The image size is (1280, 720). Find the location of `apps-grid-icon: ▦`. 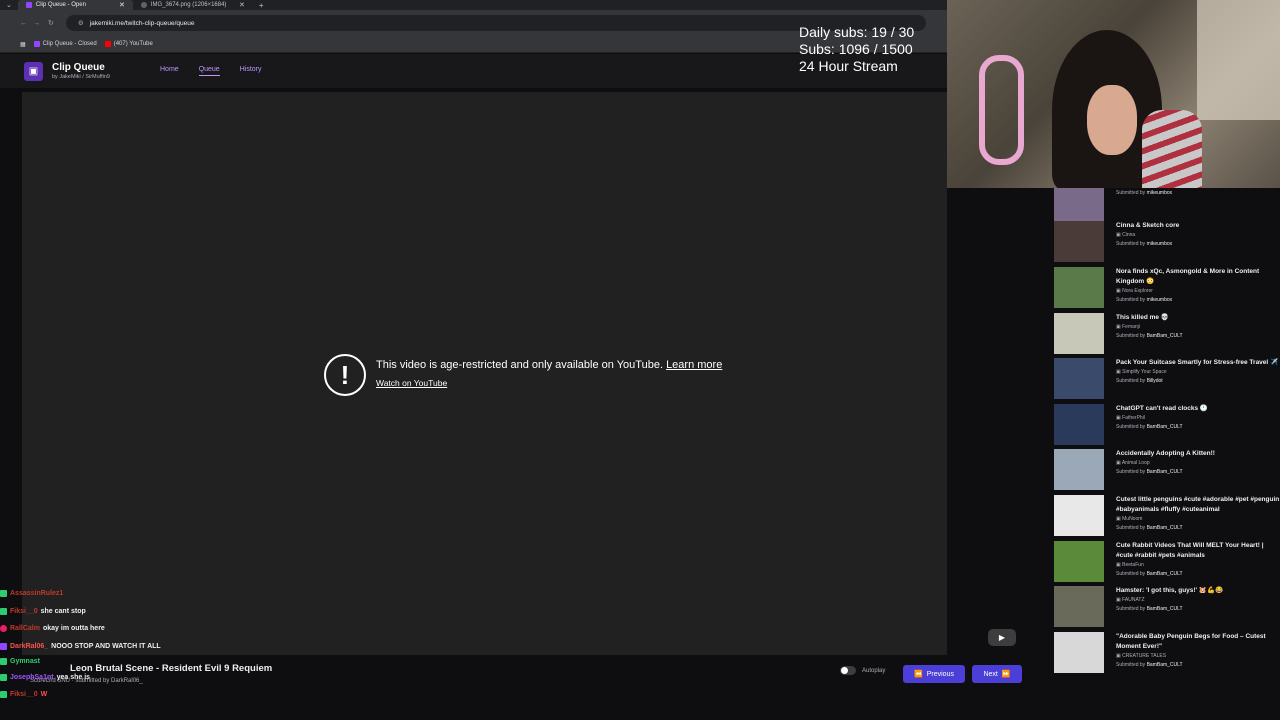

apps-grid-icon: ▦ is located at coordinates (23, 44).